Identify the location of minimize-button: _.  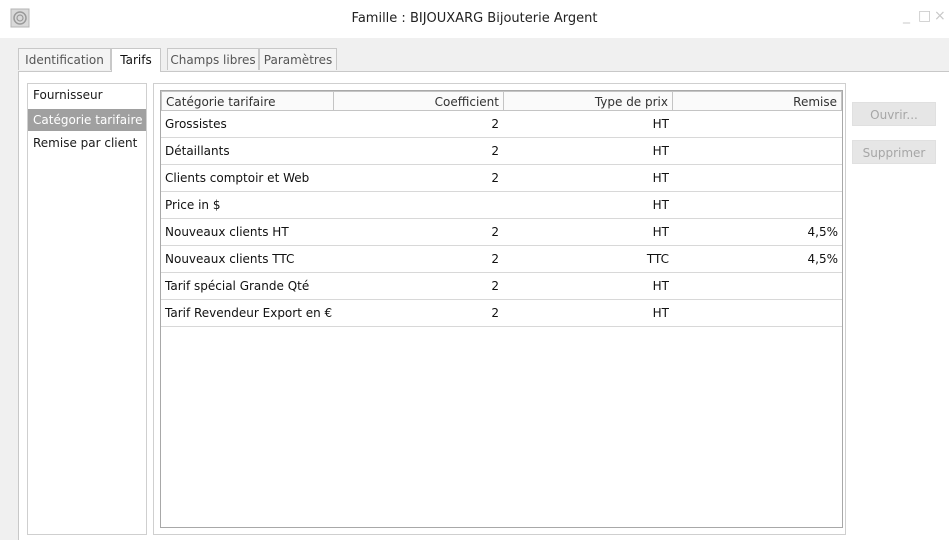
(906, 16).